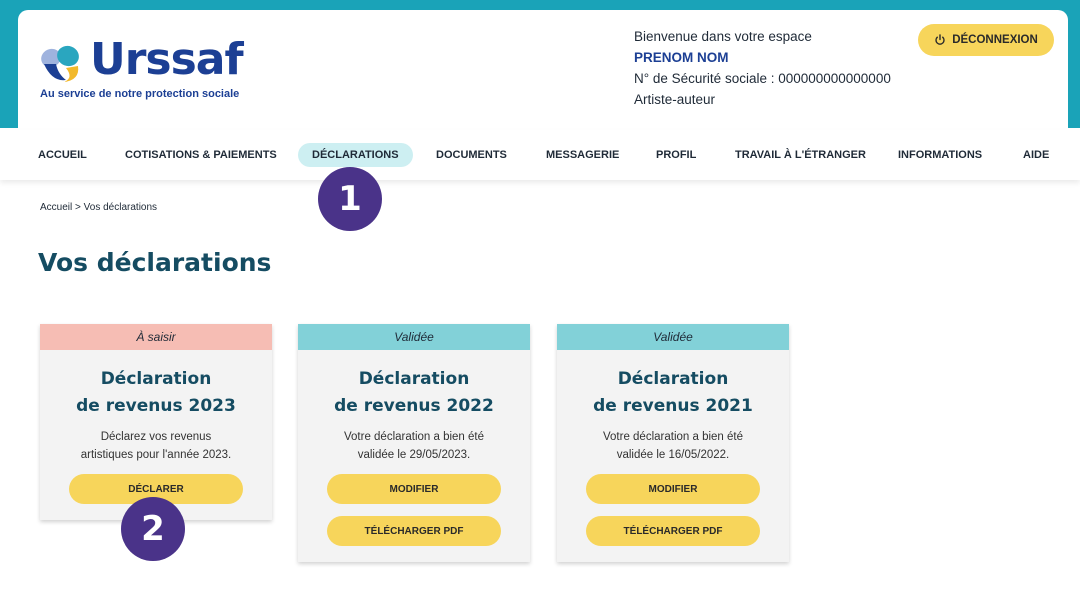  I want to click on card-title: Déclaration de revenus 2023, so click(156, 393).